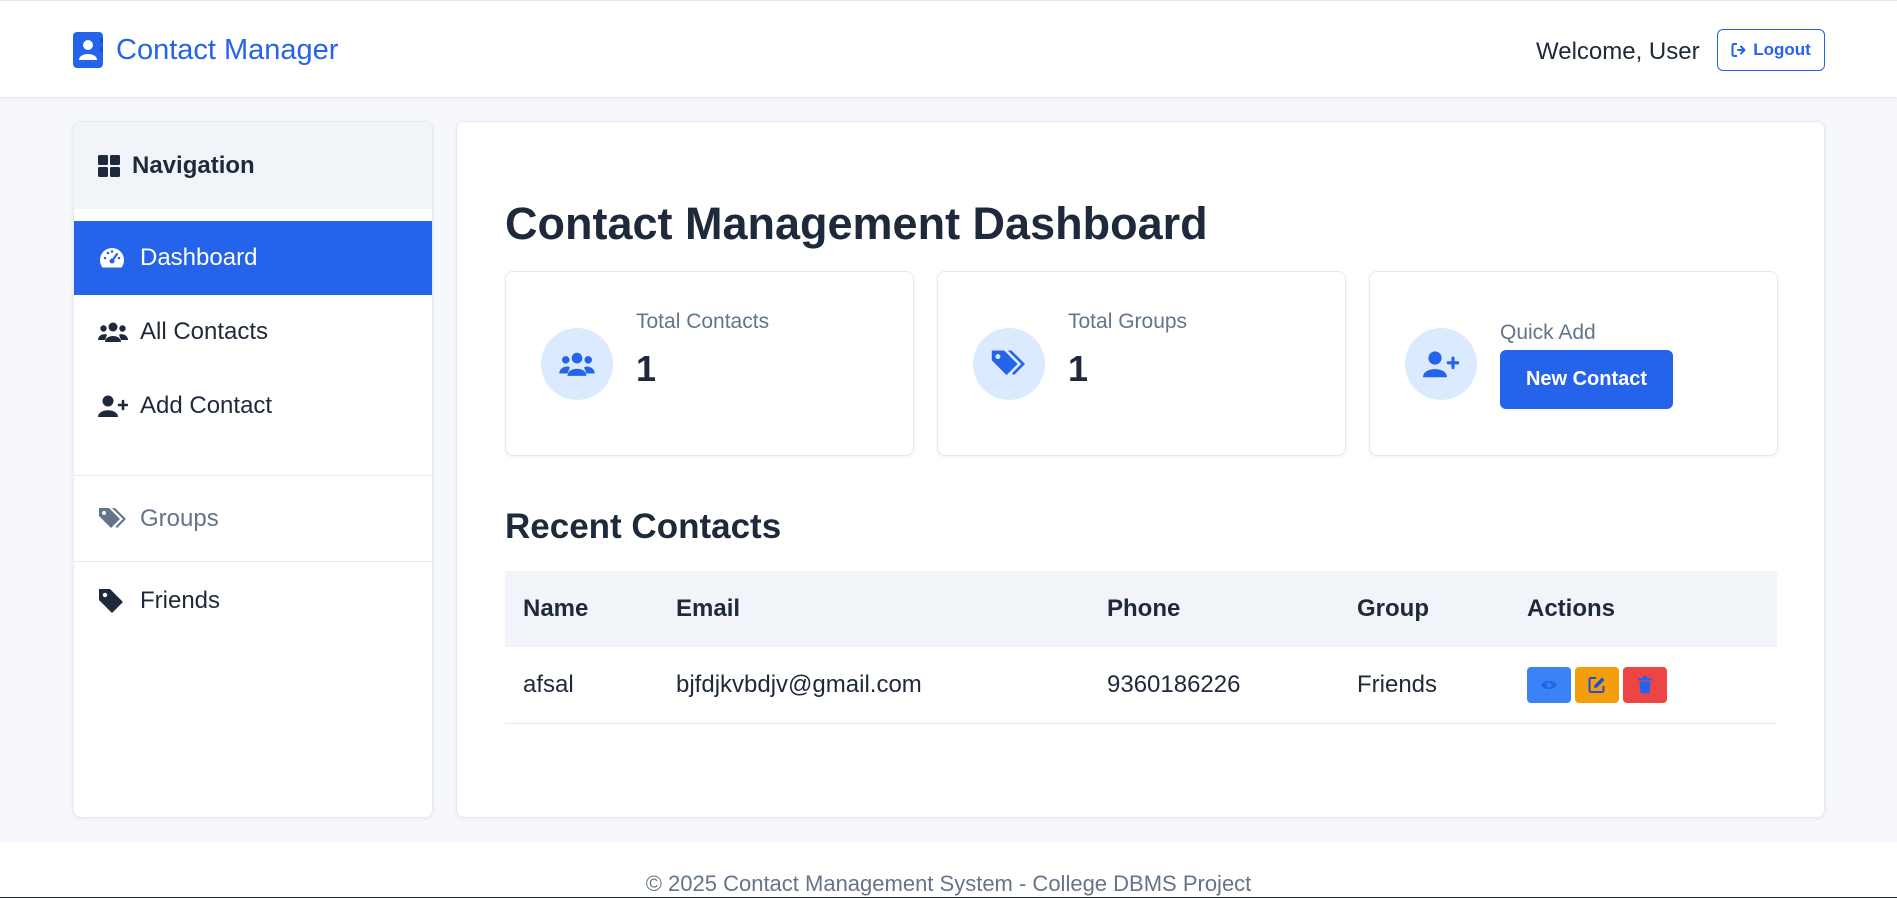  Describe the element at coordinates (1571, 608) in the screenshot. I see `column-header-actions: Actions` at that location.